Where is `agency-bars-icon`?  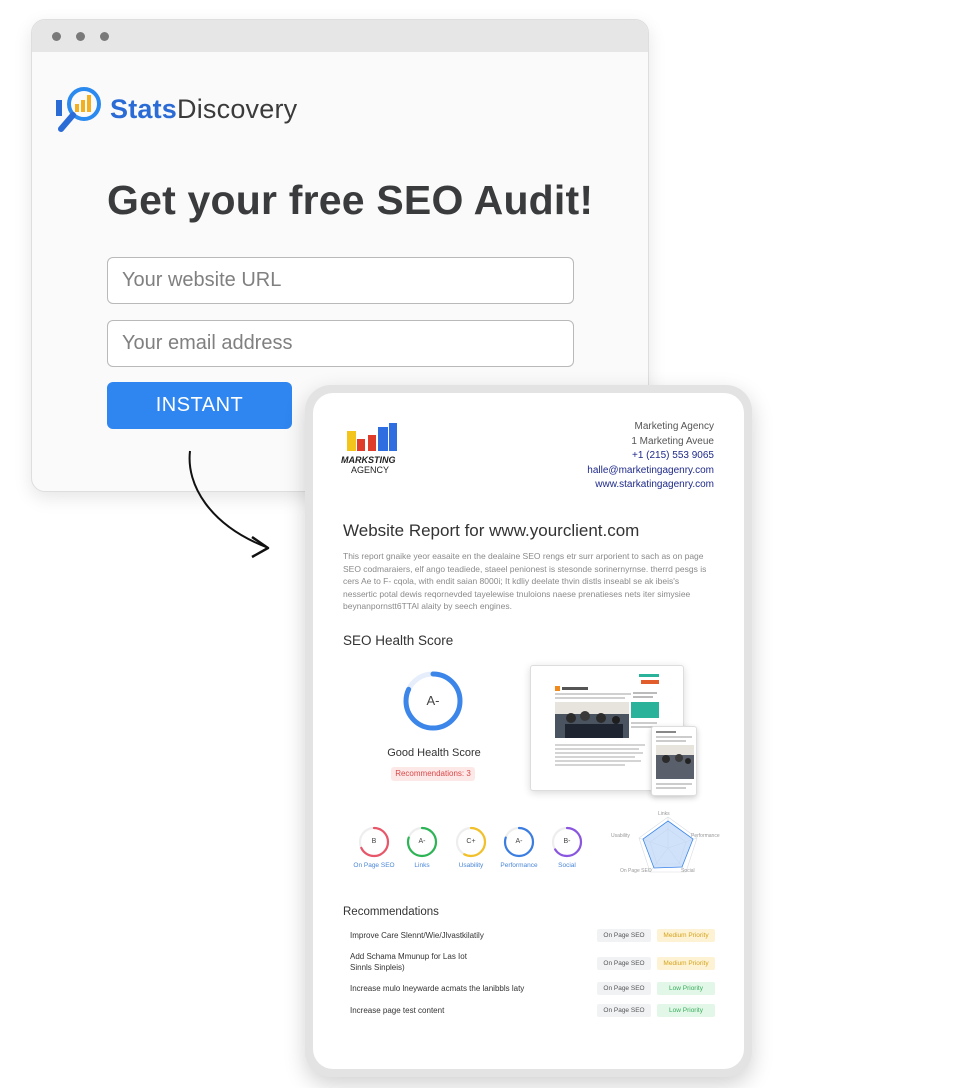 agency-bars-icon is located at coordinates (372, 437).